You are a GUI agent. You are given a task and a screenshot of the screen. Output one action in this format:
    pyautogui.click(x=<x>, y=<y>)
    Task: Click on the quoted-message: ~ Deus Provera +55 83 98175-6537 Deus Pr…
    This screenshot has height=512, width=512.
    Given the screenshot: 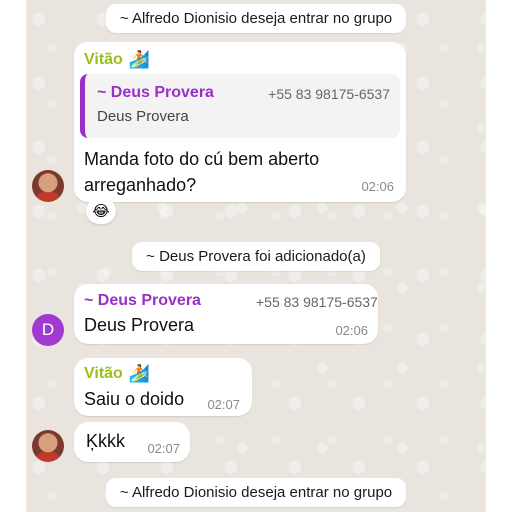 What is the action you would take?
    pyautogui.click(x=240, y=106)
    